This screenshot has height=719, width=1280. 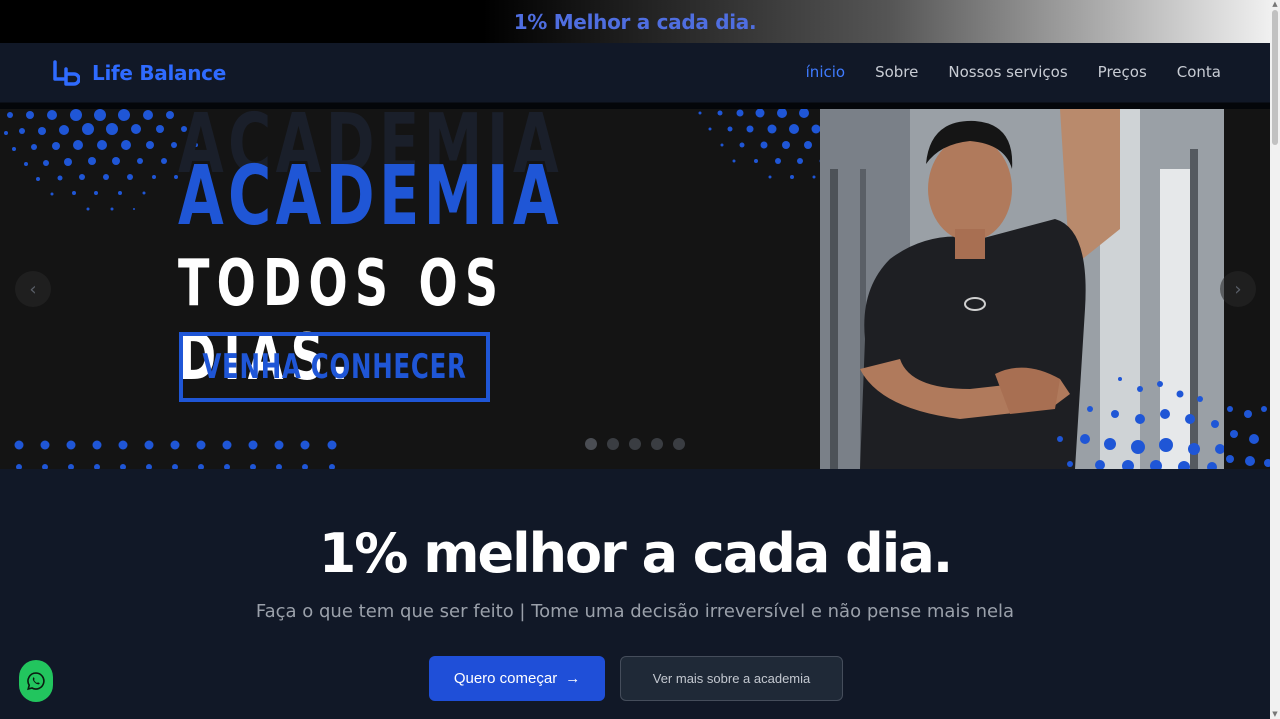 I want to click on nav-item-precos: Preços, so click(x=1122, y=72).